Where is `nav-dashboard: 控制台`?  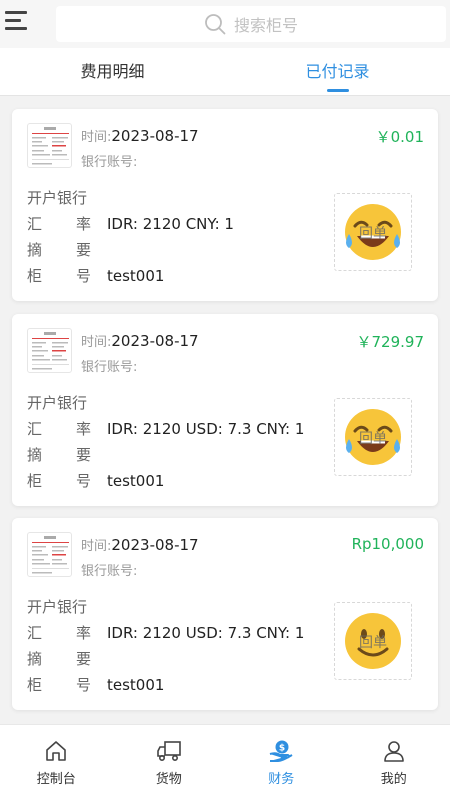
nav-dashboard: 控制台 is located at coordinates (56, 762).